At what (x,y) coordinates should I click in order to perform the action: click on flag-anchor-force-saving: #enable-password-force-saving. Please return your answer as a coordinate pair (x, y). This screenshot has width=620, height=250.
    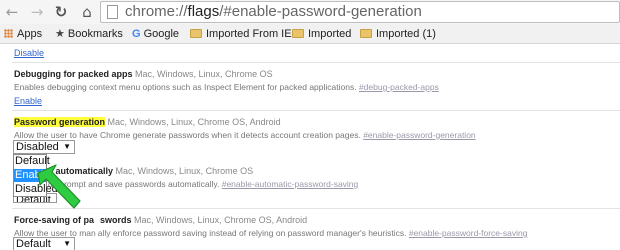
    Looking at the image, I should click on (468, 233).